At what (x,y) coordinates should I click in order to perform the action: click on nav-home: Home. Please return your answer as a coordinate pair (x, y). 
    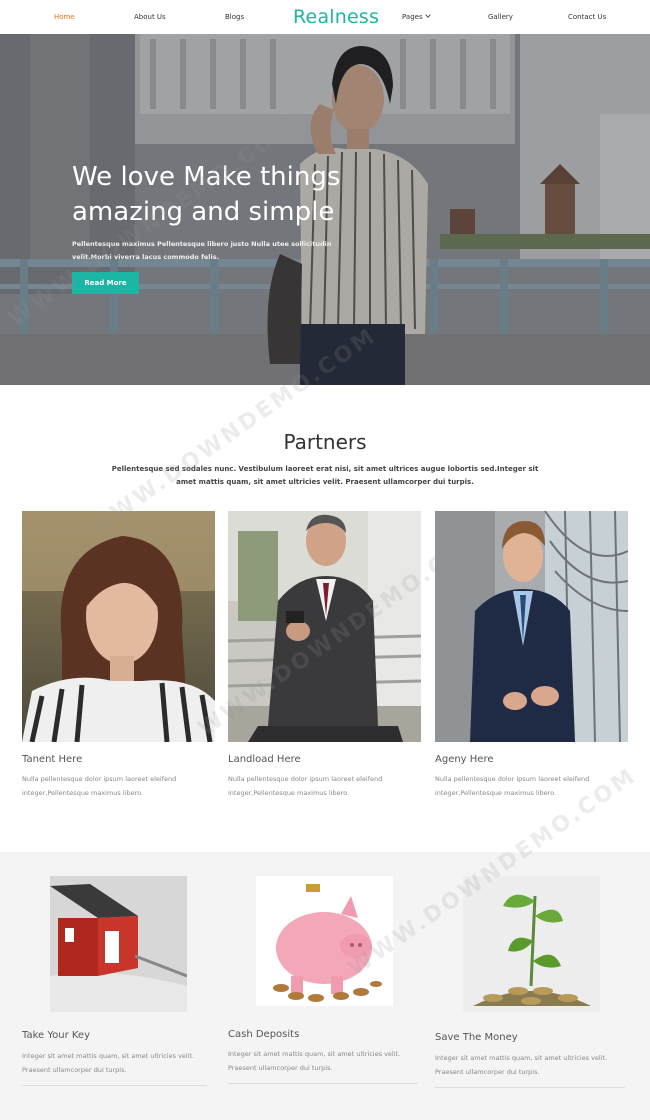
    Looking at the image, I should click on (64, 17).